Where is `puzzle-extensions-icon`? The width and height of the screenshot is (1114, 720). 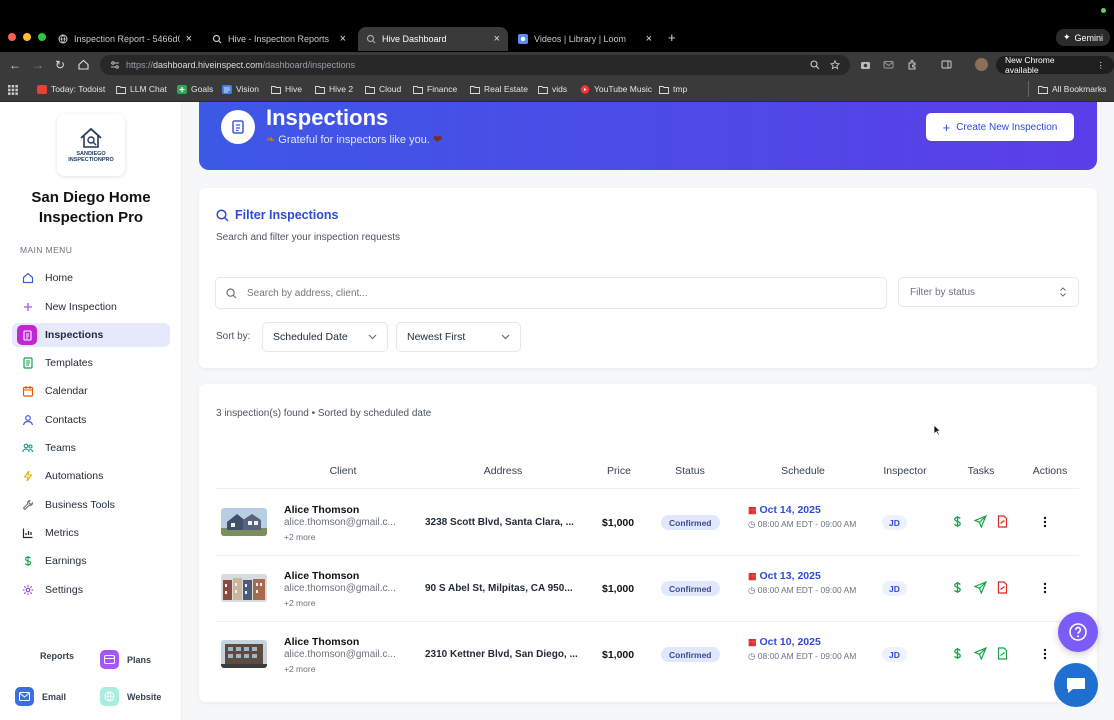
puzzle-extensions-icon is located at coordinates (912, 64).